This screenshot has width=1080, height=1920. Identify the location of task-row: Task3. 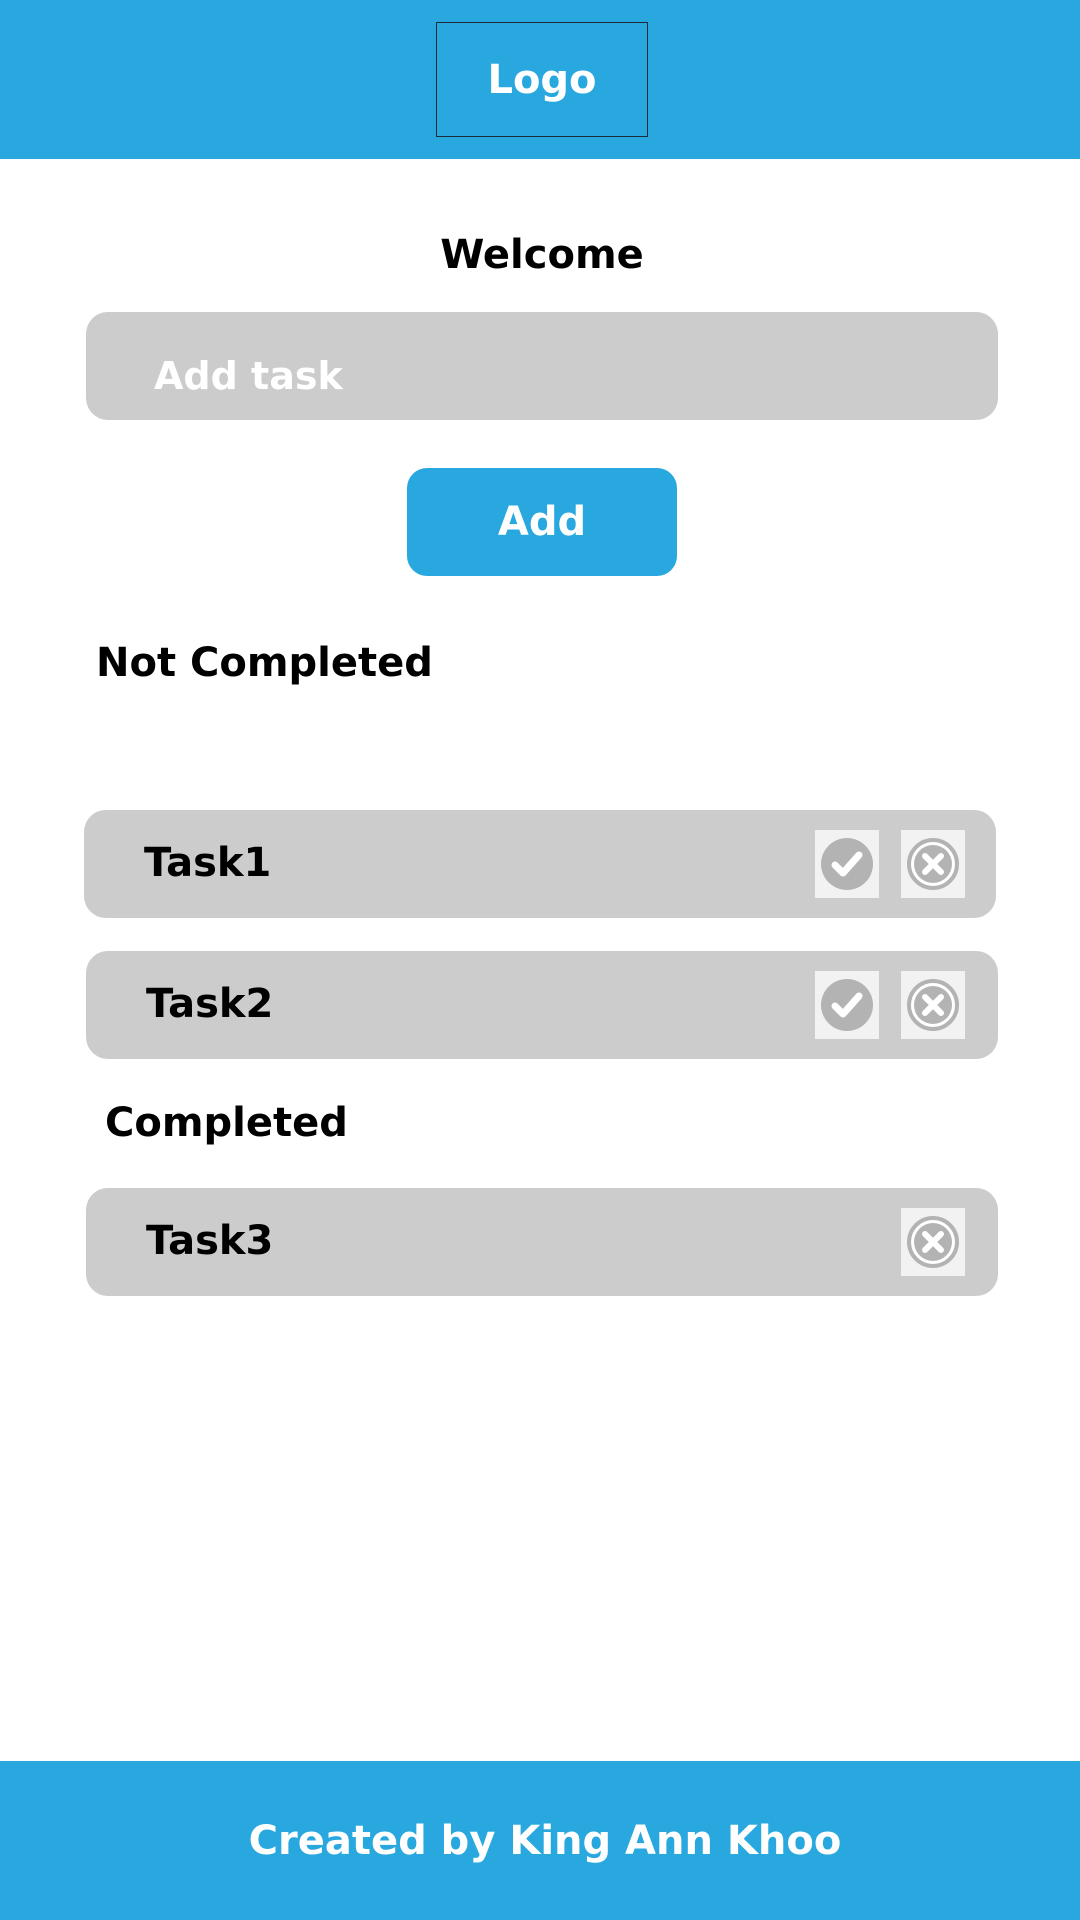
(542, 1242).